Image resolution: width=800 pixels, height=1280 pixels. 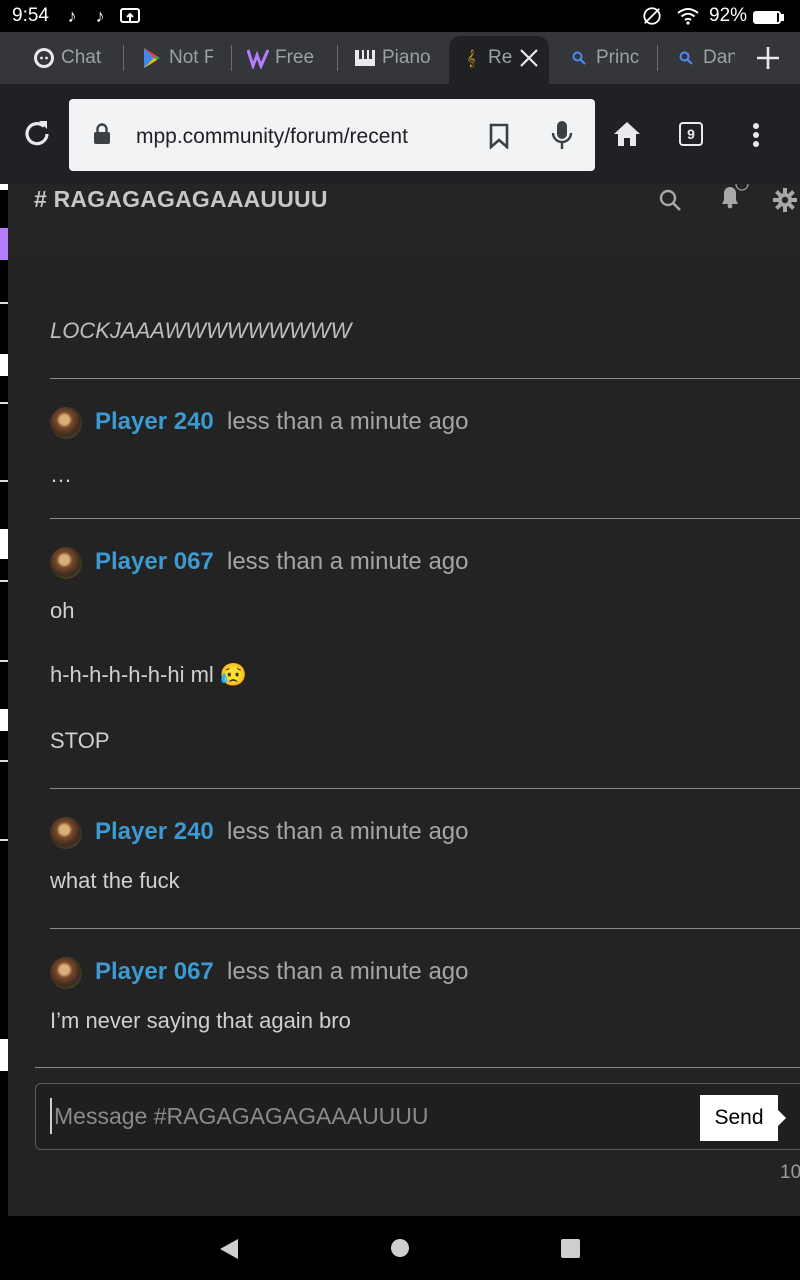 I want to click on channel-header: # RAGAGAGAGAAAUUUU, so click(x=404, y=219).